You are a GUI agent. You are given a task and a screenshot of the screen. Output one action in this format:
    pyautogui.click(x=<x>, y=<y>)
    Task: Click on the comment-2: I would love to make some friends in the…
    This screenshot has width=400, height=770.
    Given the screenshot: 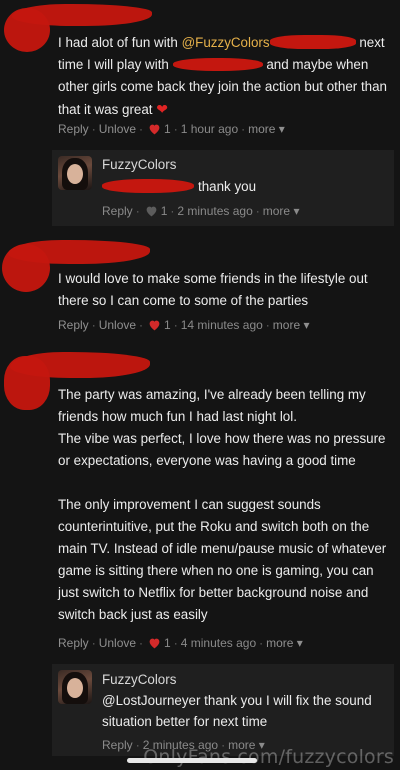 What is the action you would take?
    pyautogui.click(x=200, y=288)
    